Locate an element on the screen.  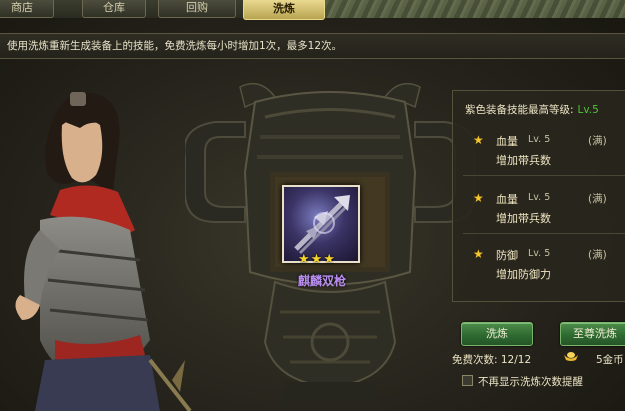
refine-button: 洗炼 is located at coordinates (497, 334).